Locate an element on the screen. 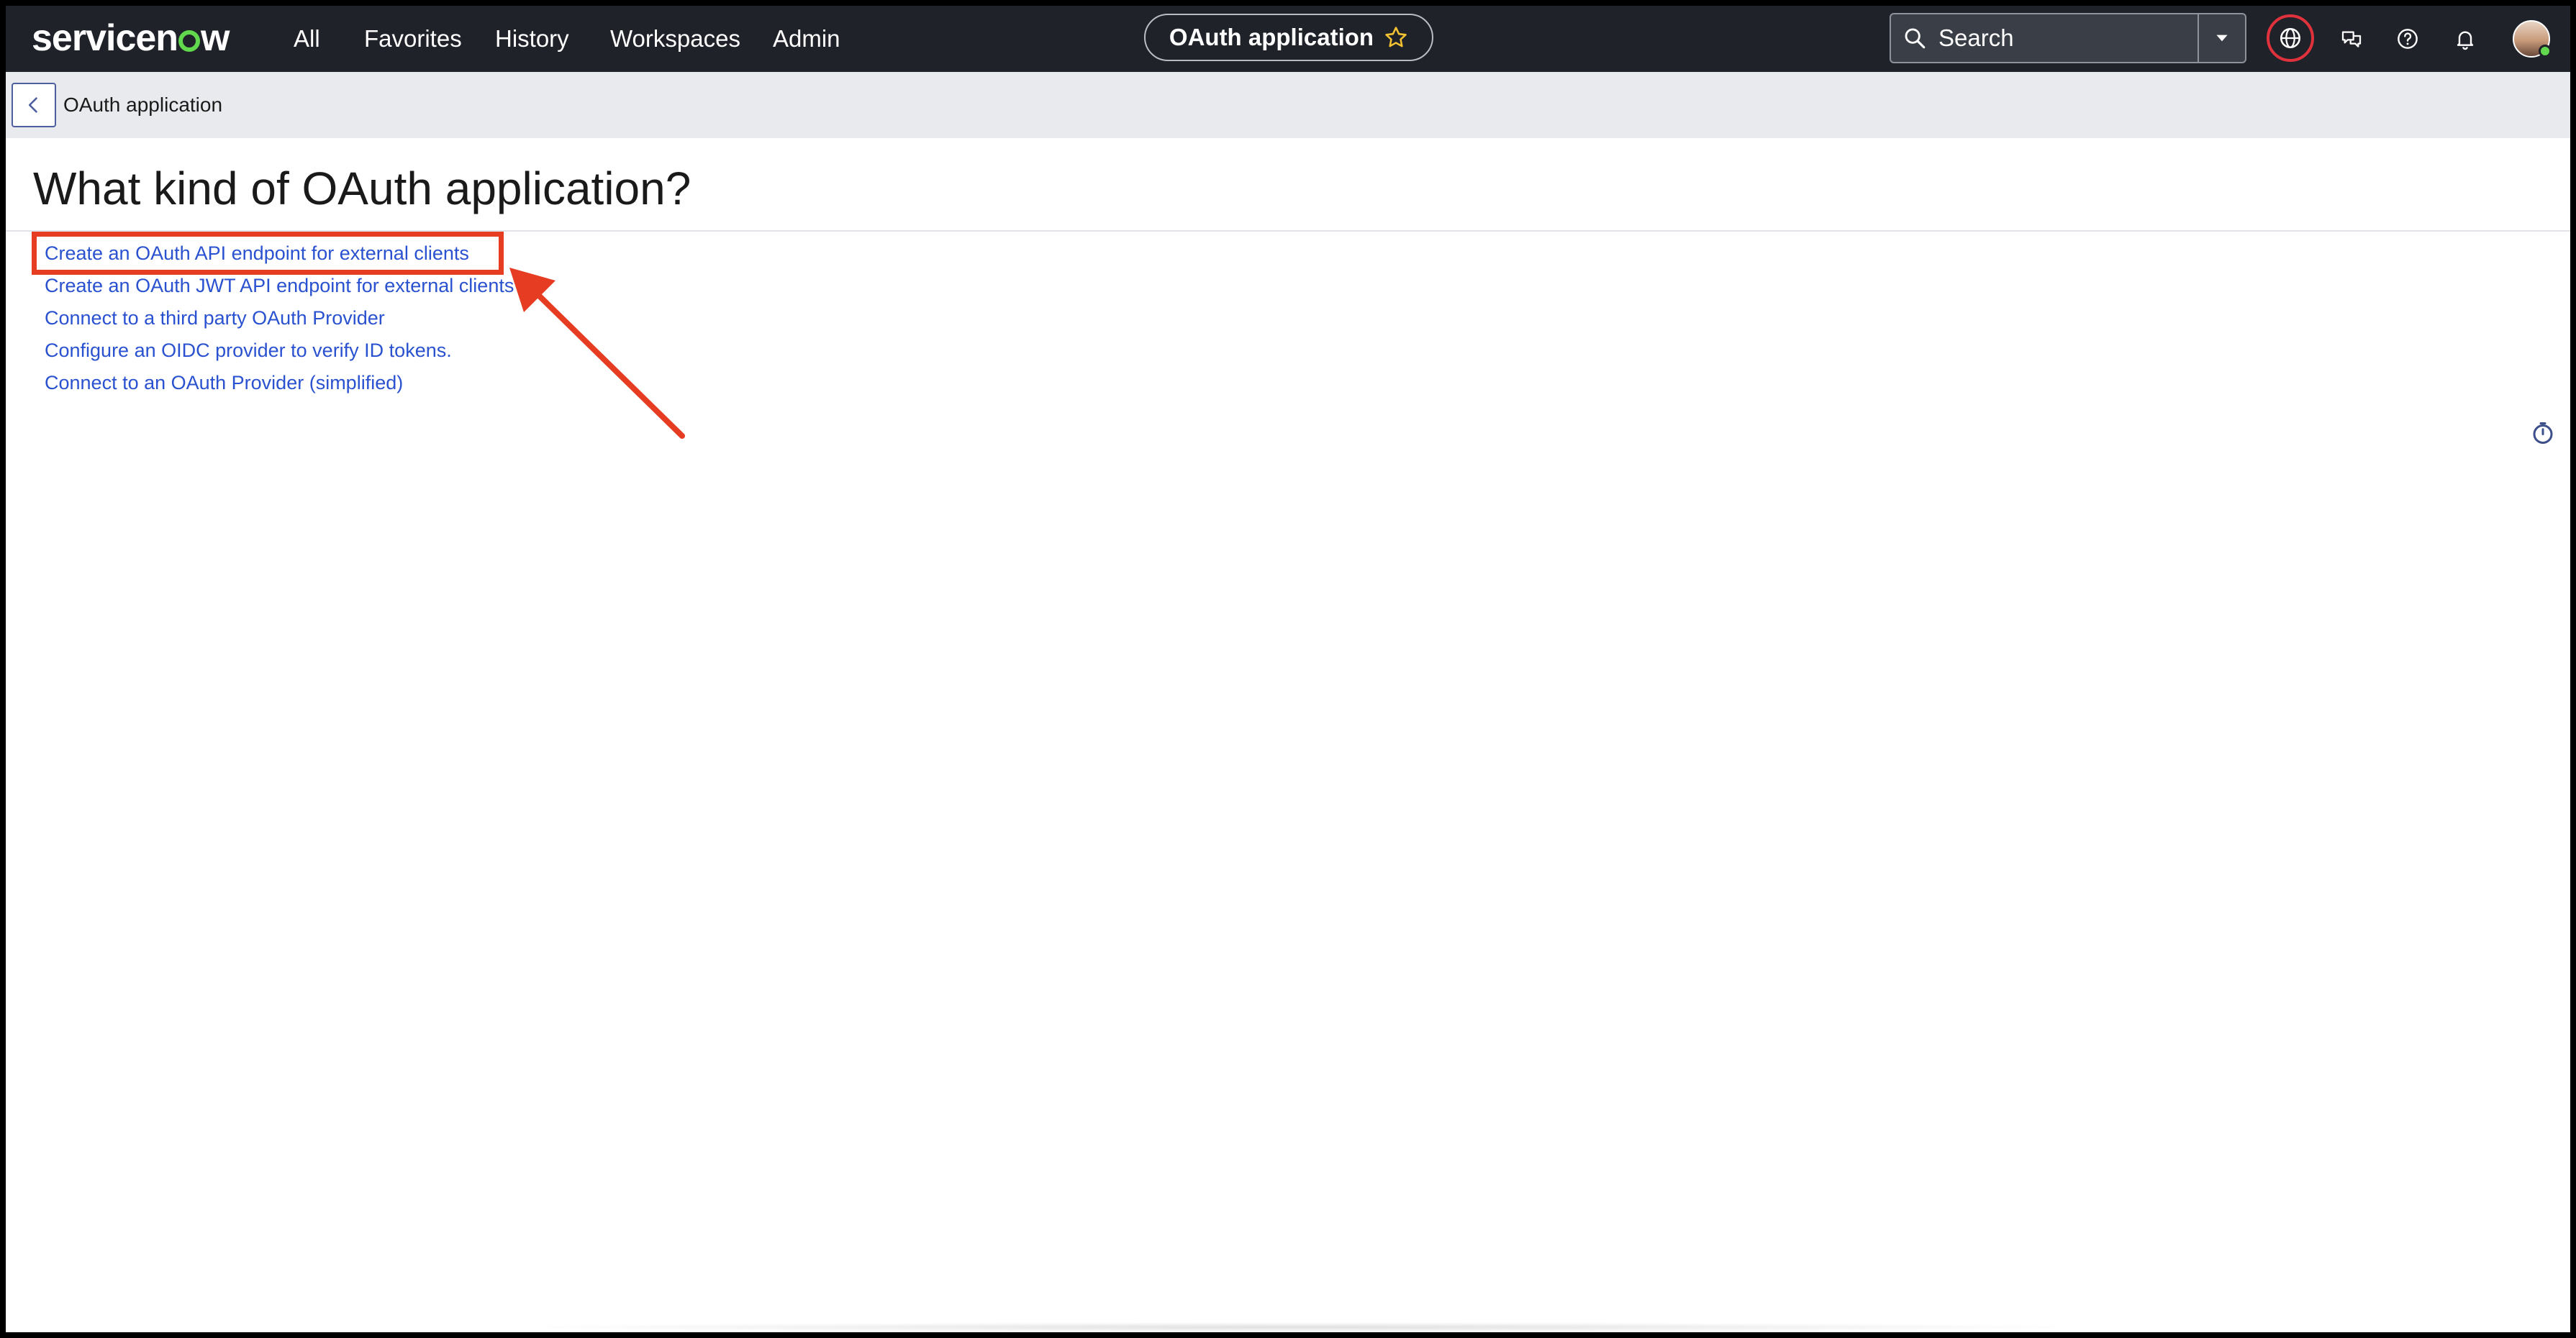 The height and width of the screenshot is (1338, 2576). page-title: What kind of OAuth application? is located at coordinates (362, 188).